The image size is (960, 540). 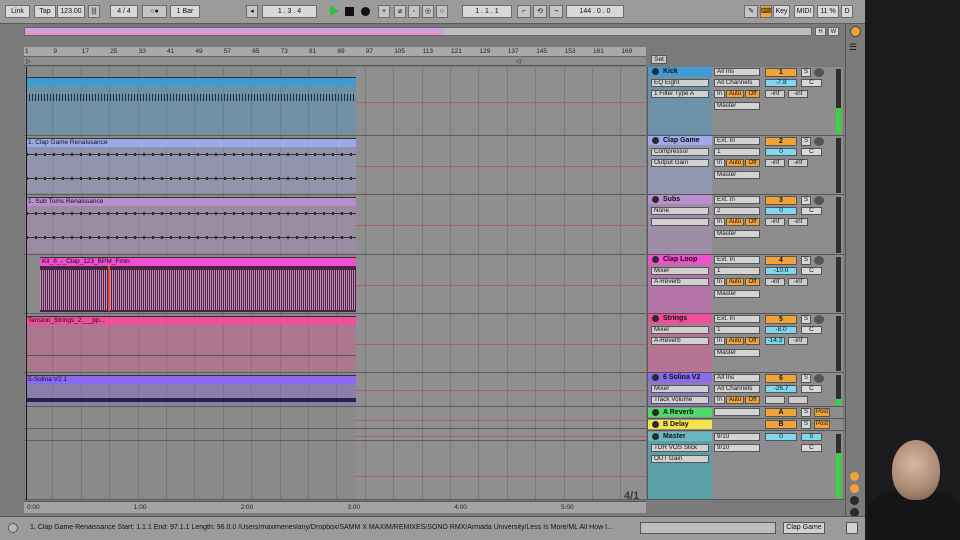 I want to click on track-lane: 1. Sub Toms Renaissance, so click(x=335, y=225).